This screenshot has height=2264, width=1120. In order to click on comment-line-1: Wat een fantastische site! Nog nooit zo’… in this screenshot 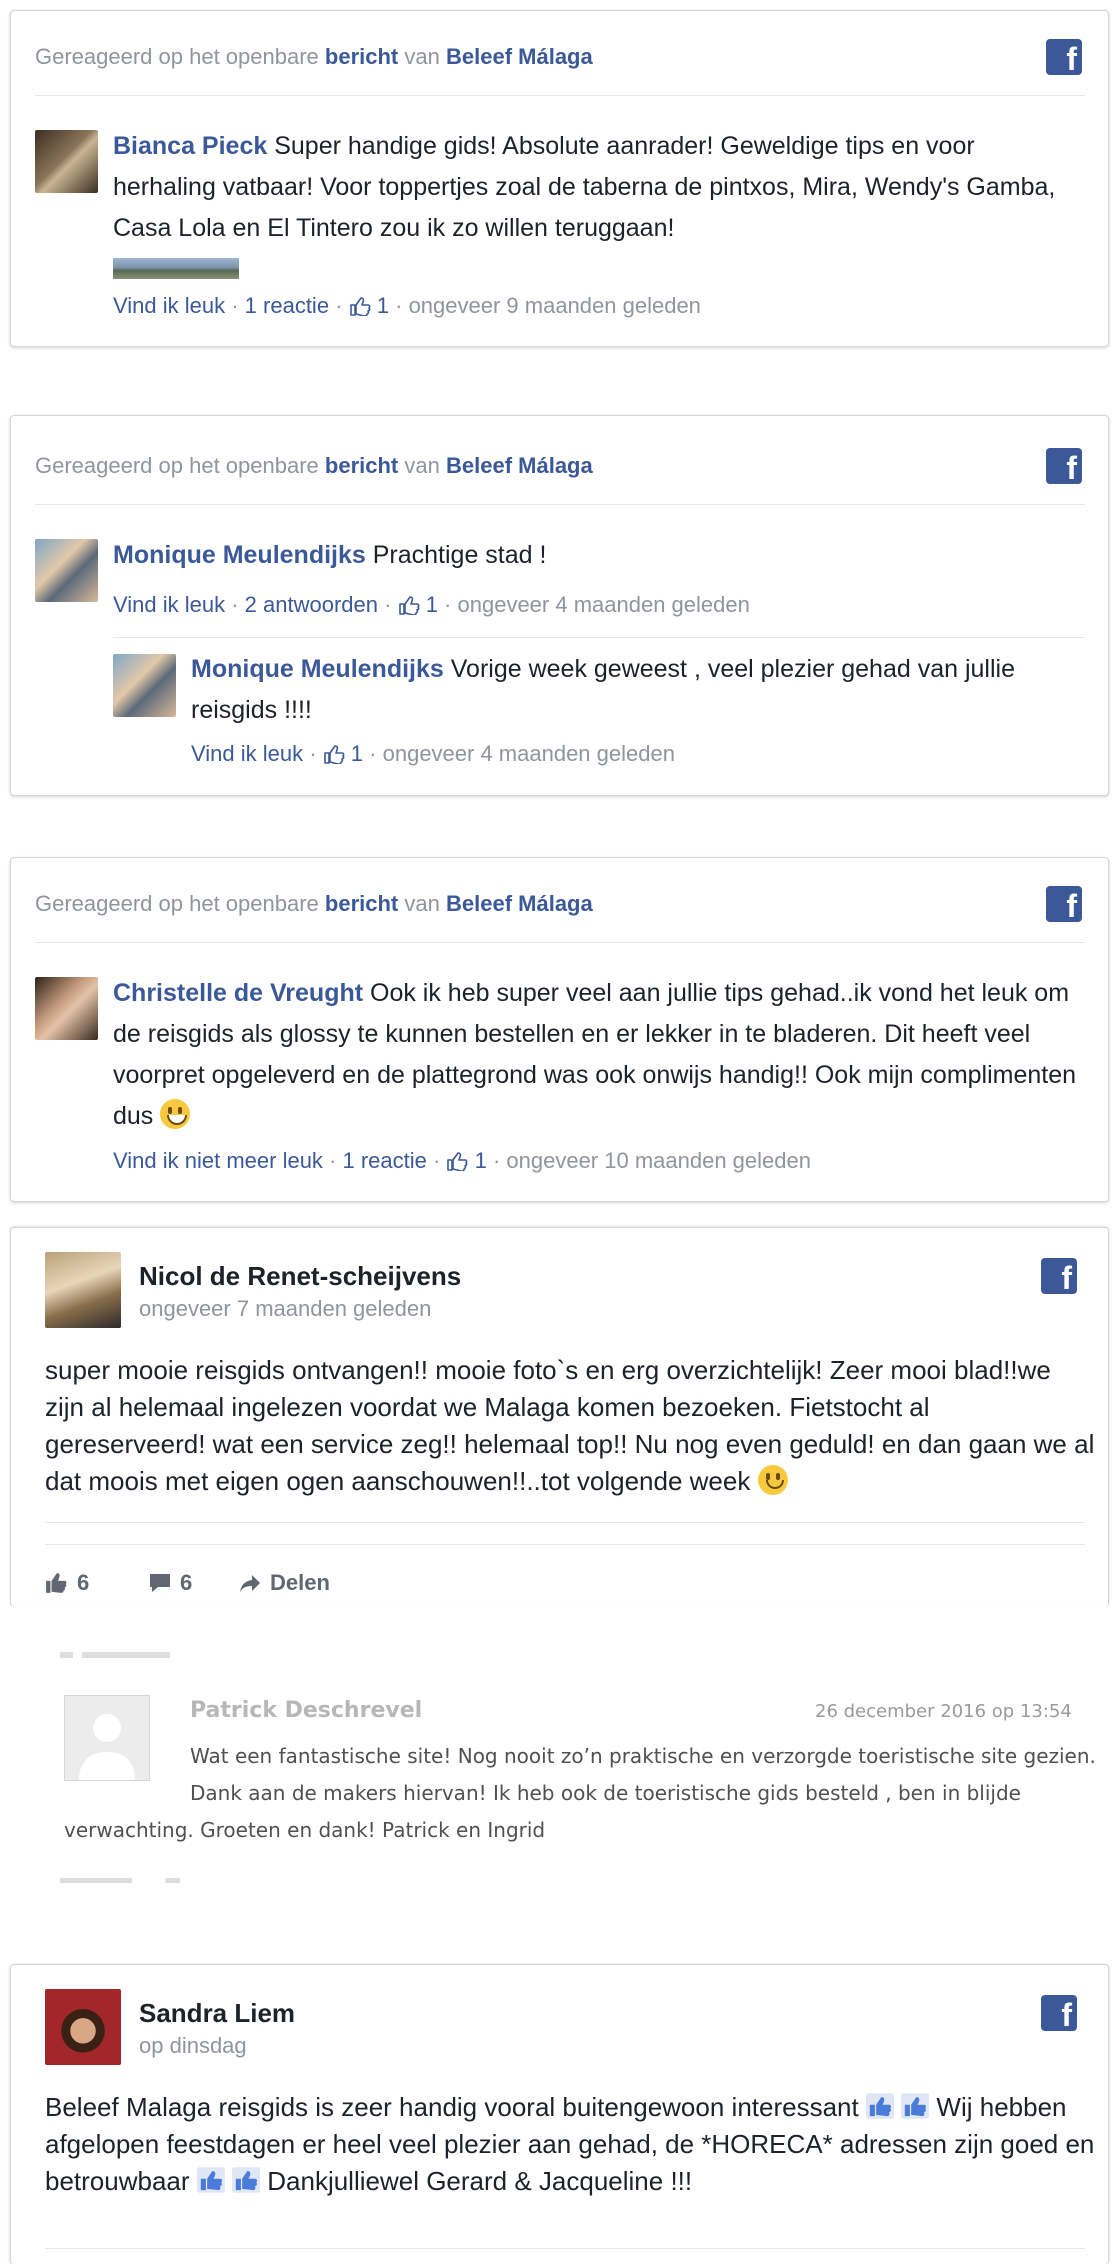, I will do `click(643, 1756)`.